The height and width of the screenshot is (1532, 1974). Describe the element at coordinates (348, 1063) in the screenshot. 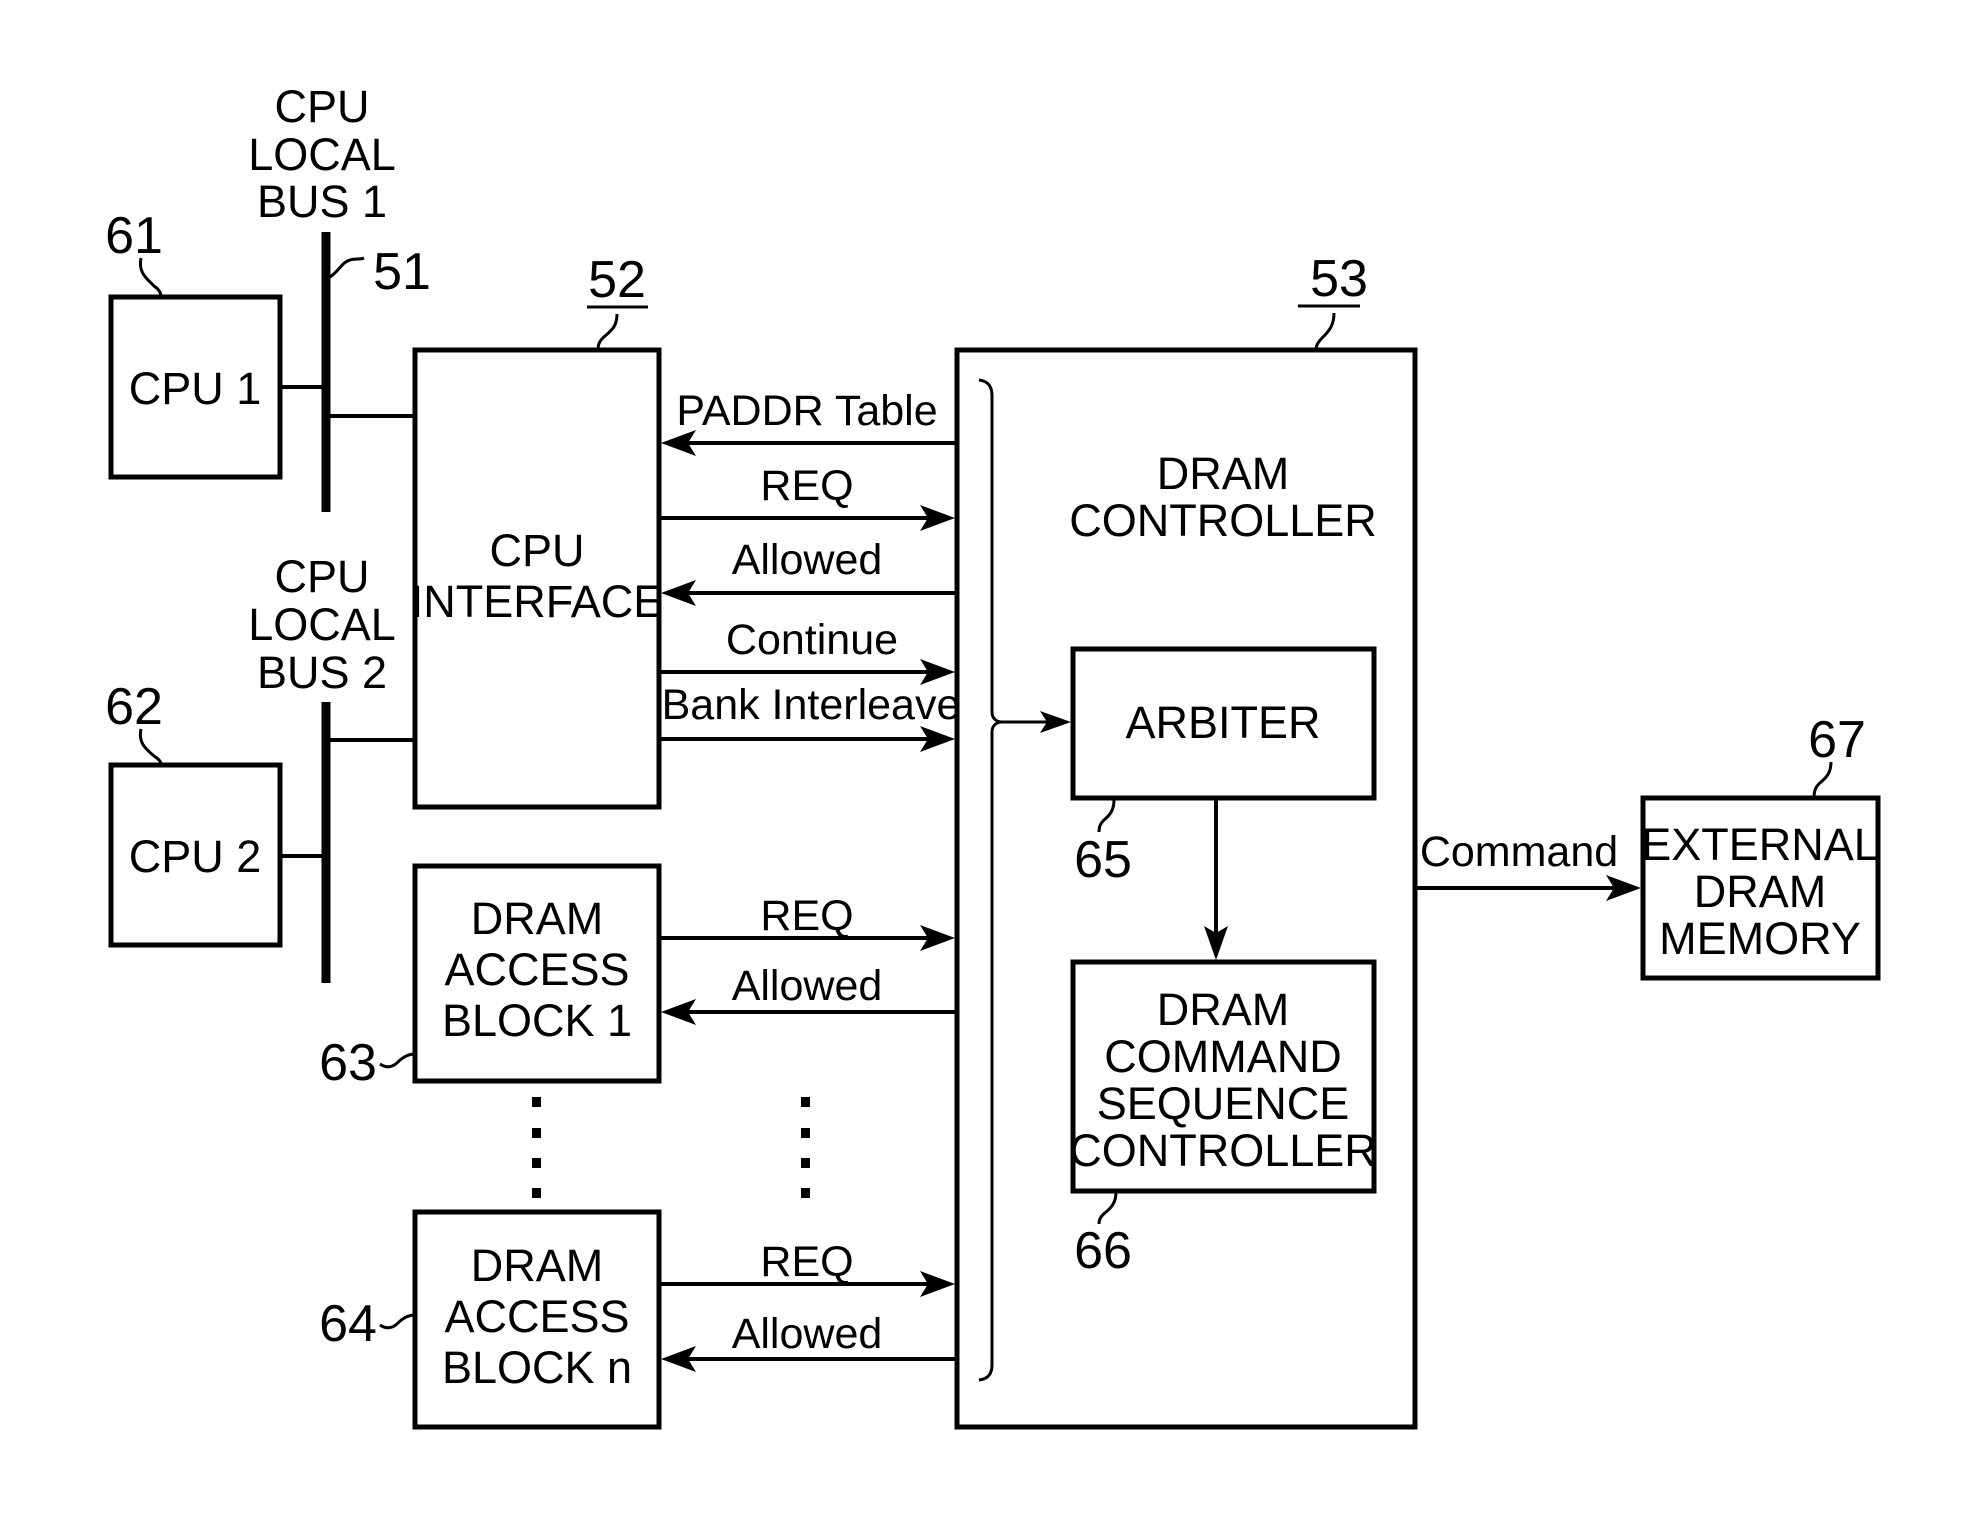

I see `dram-access-block-1-ref: 63` at that location.